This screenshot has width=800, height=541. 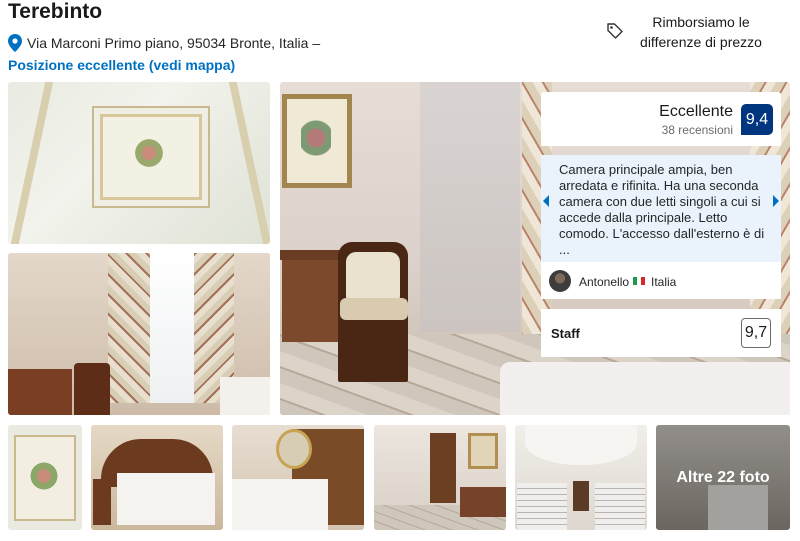 What do you see at coordinates (697, 130) in the screenshot?
I see `review-count: 38 recensioni` at bounding box center [697, 130].